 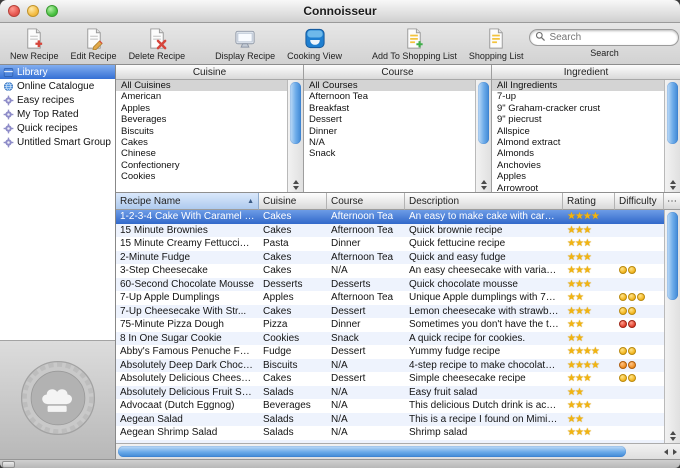 What do you see at coordinates (579, 284) in the screenshot?
I see `star-rating: ★★★` at bounding box center [579, 284].